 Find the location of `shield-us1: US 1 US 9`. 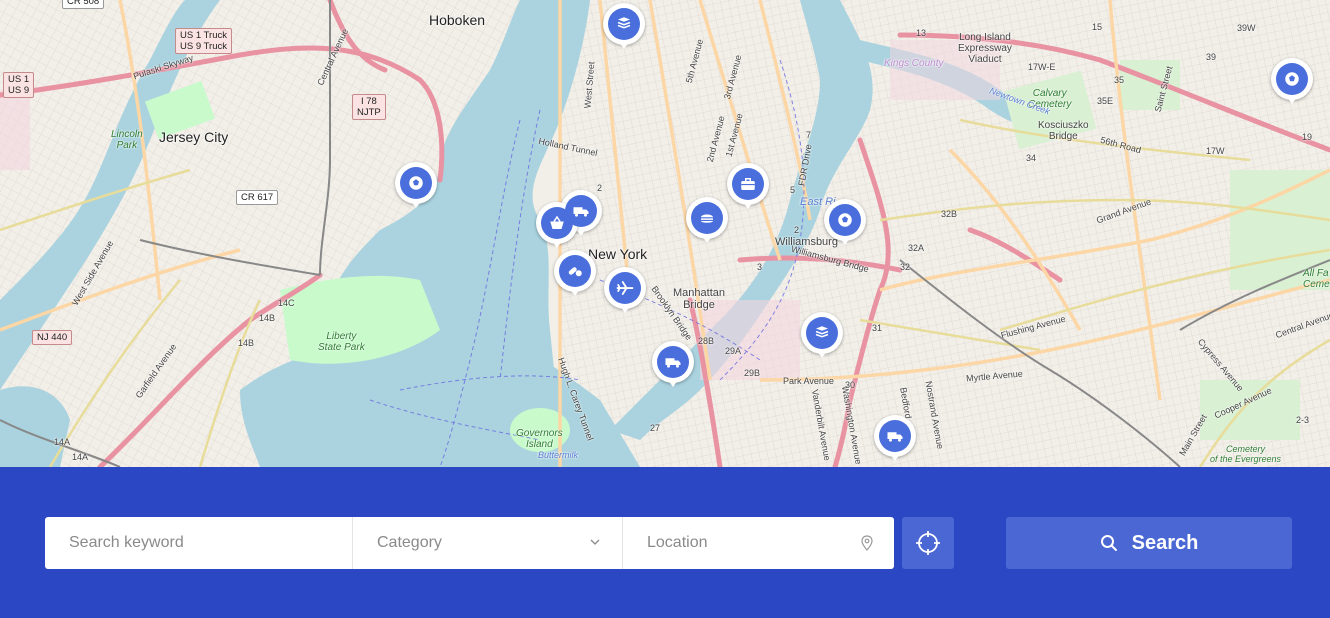

shield-us1: US 1 US 9 is located at coordinates (19, 85).